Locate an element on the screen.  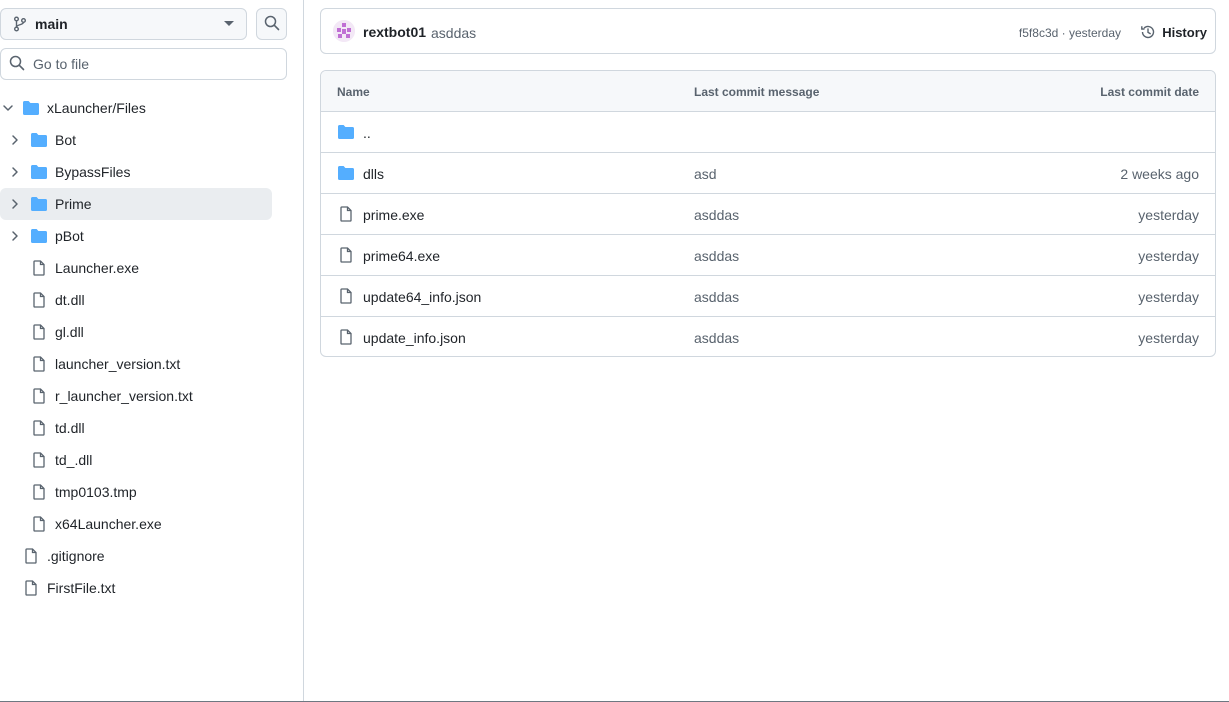
commit-author-link: rextbot01 is located at coordinates (394, 32).